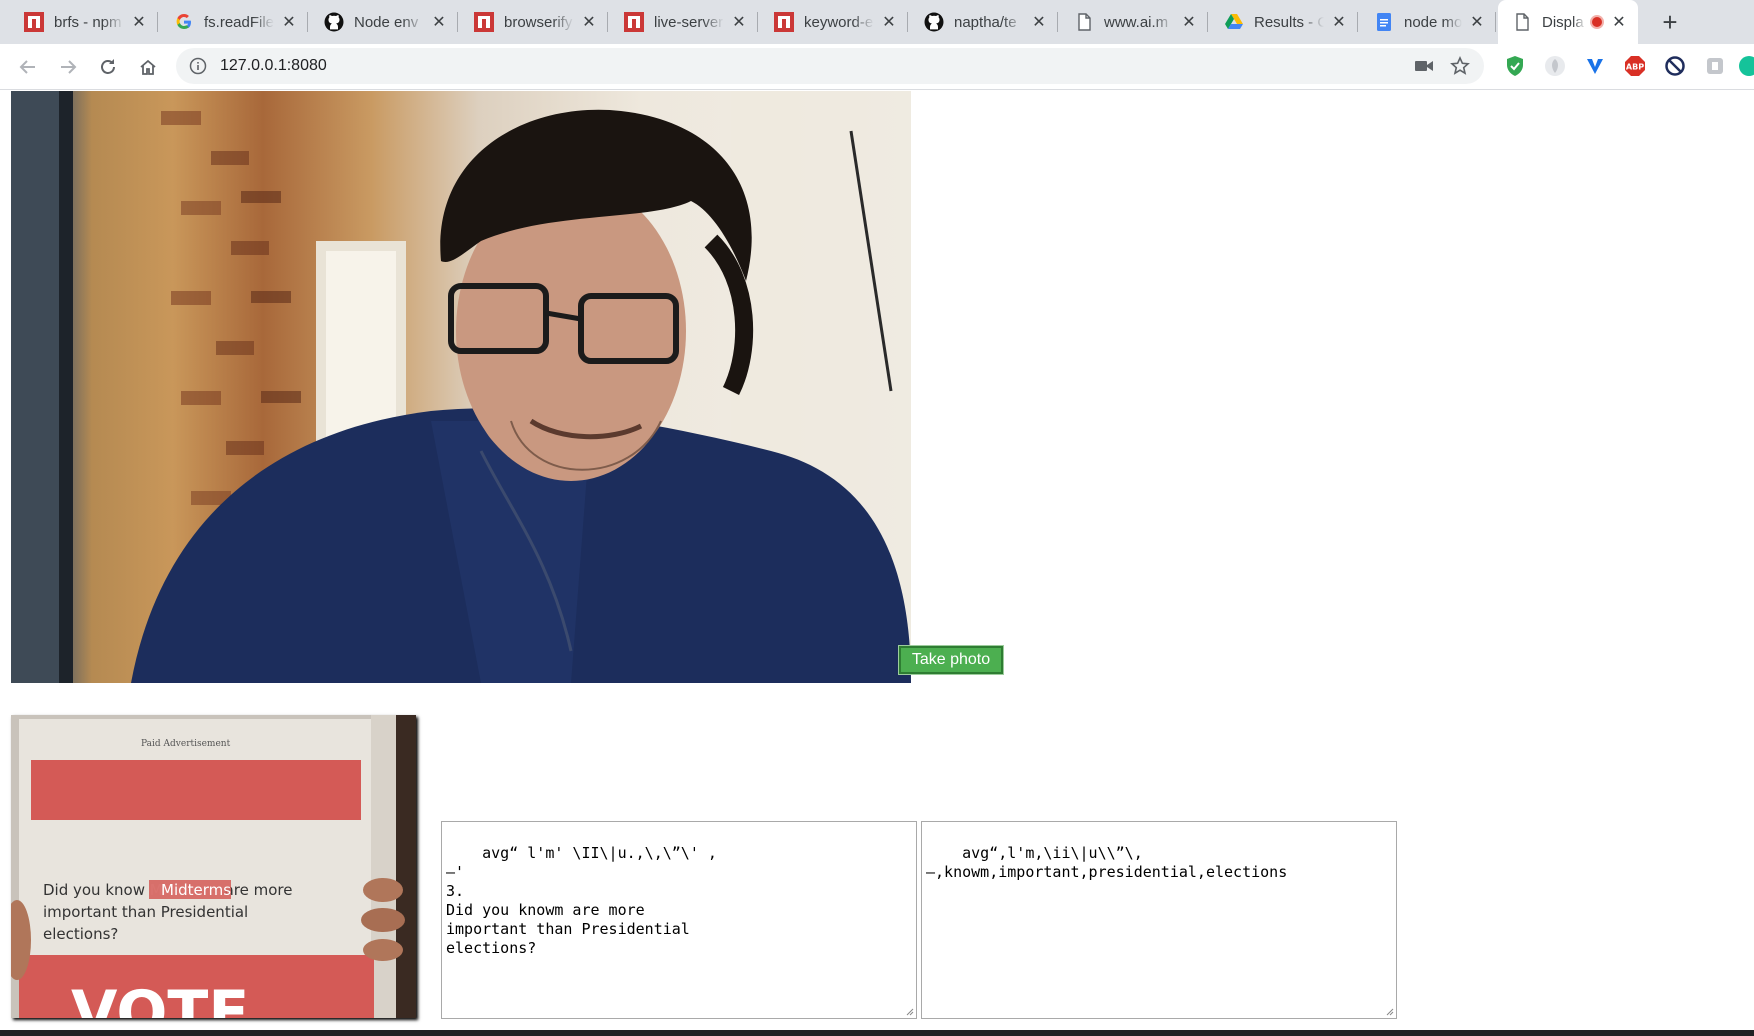 The height and width of the screenshot is (1036, 1754). I want to click on ad-line3: elections?, so click(80, 934).